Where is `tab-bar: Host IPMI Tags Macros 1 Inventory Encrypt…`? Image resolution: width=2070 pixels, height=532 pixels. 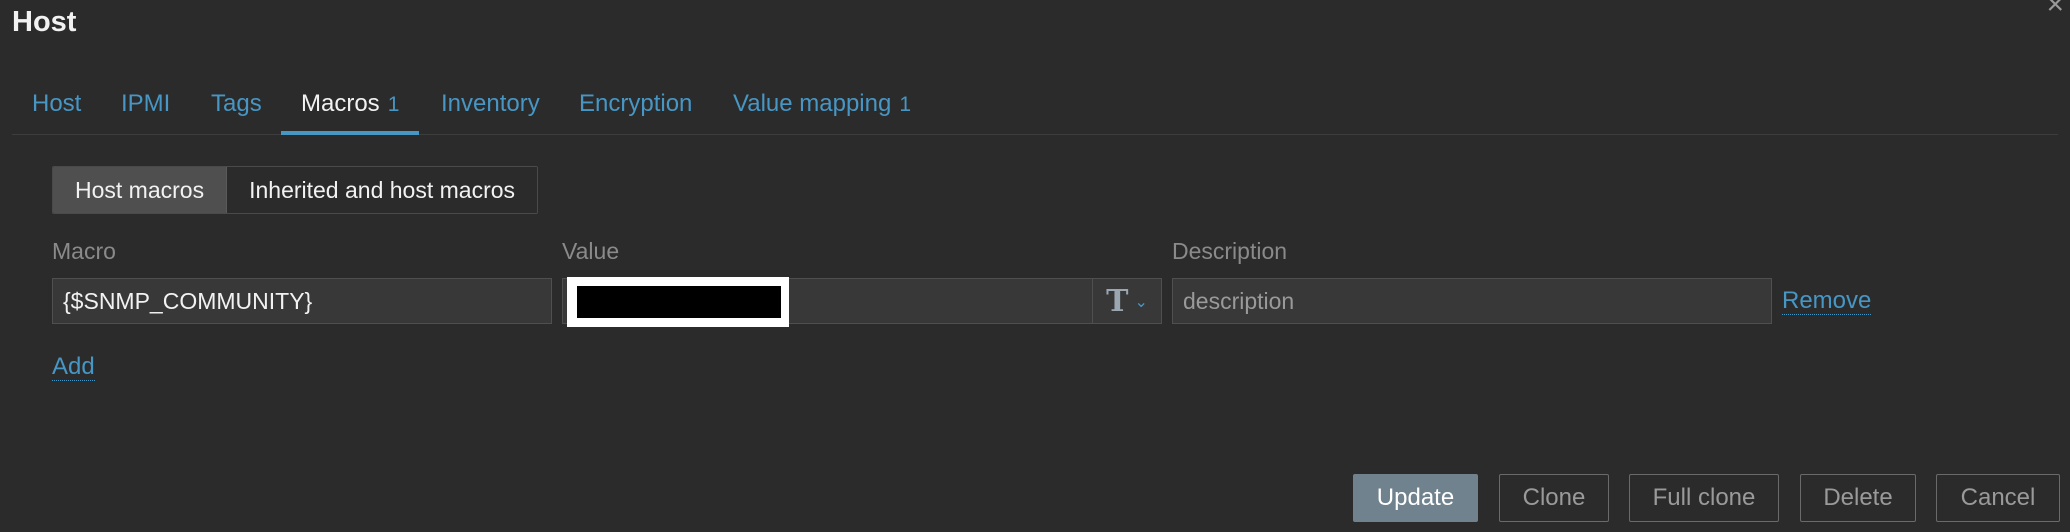 tab-bar: Host IPMI Tags Macros 1 Inventory Encrypt… is located at coordinates (1035, 108).